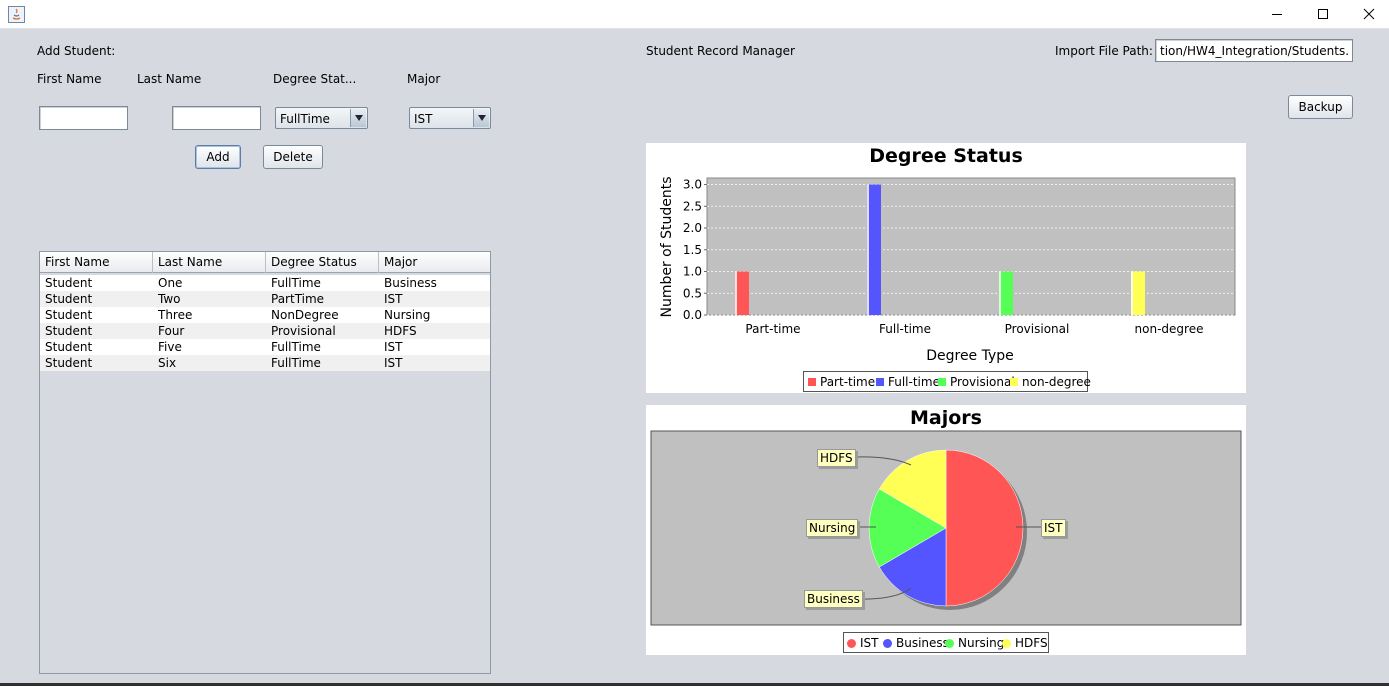 The image size is (1389, 686). I want to click on java-icon, so click(16, 14).